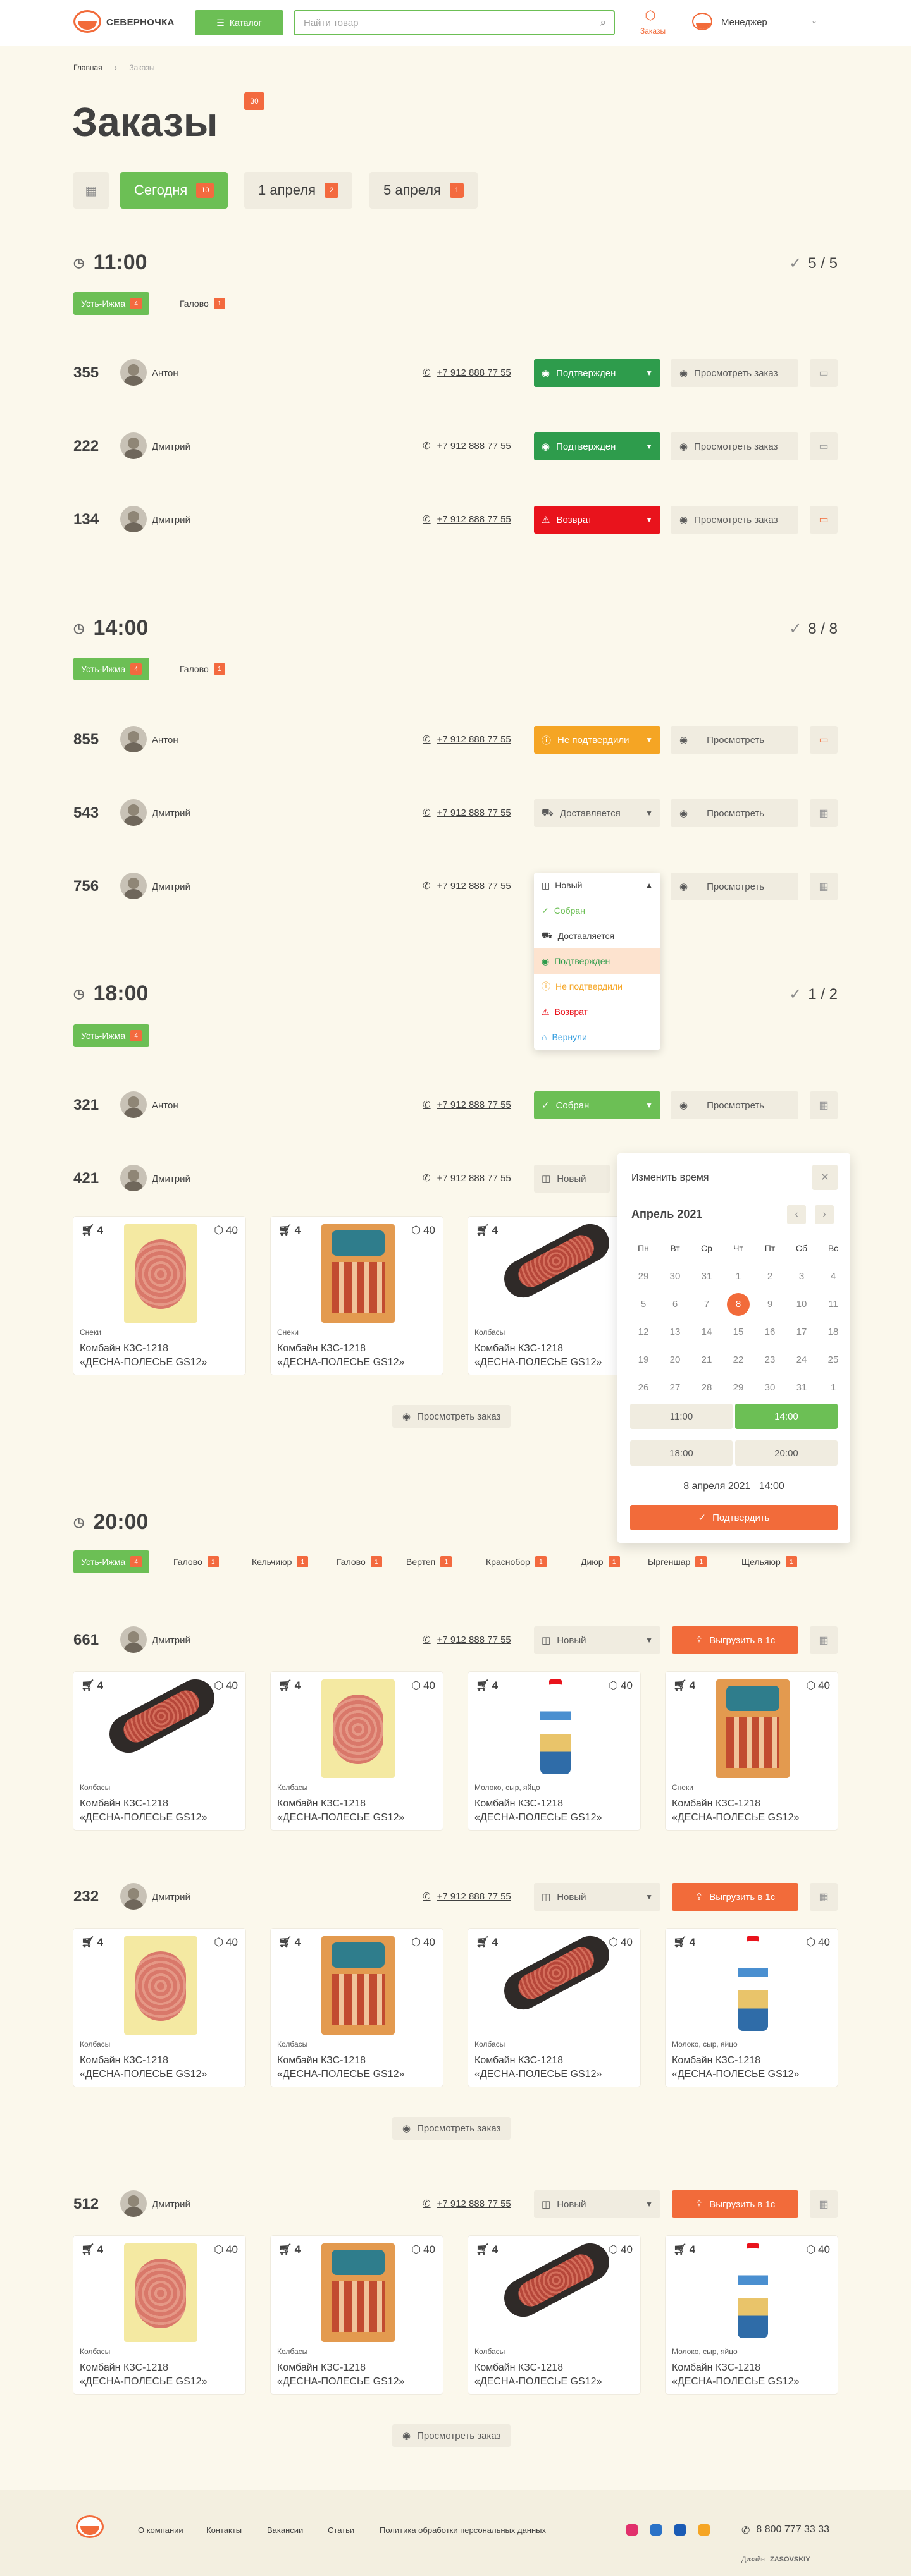 The height and width of the screenshot is (2576, 911). I want to click on design-credit: Дизайн ZASOVSKIY, so click(775, 2559).